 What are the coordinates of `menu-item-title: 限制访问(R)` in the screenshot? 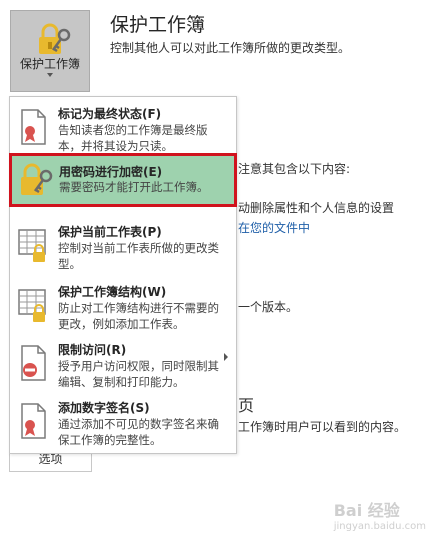 It's located at (92, 350).